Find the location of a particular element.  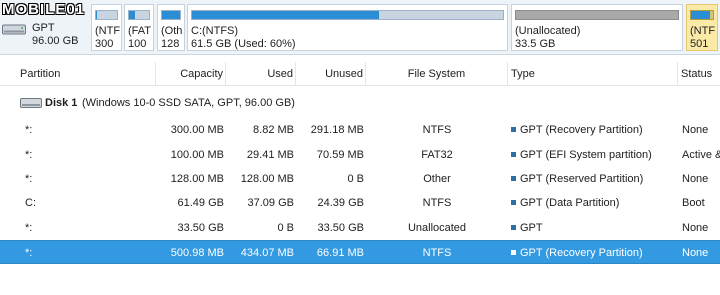

column-unused: Unused is located at coordinates (331, 74).